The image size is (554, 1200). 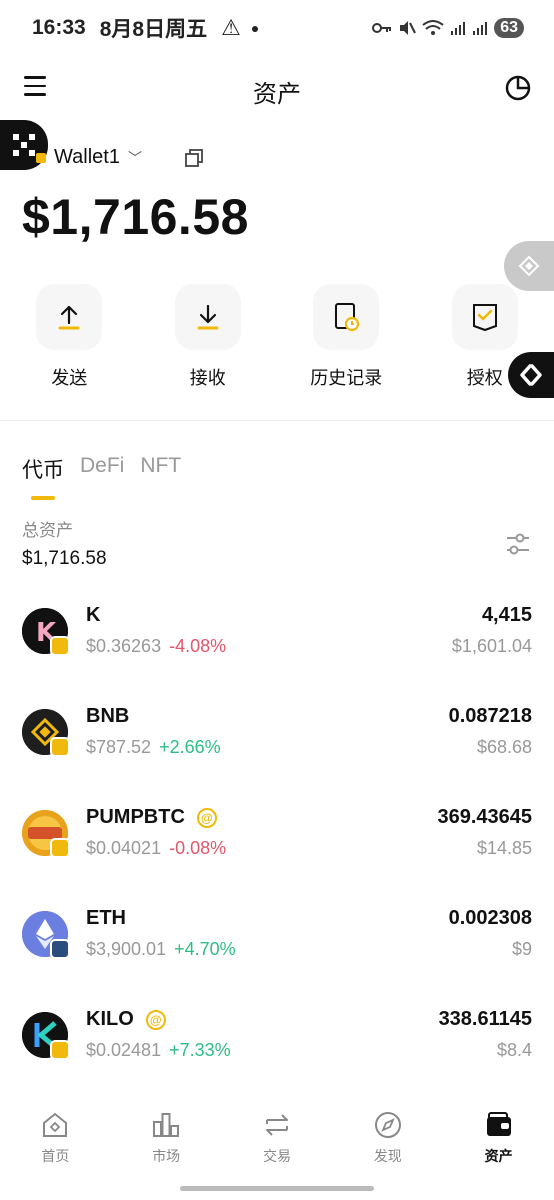 I want to click on send-label: 发送, so click(x=69, y=378).